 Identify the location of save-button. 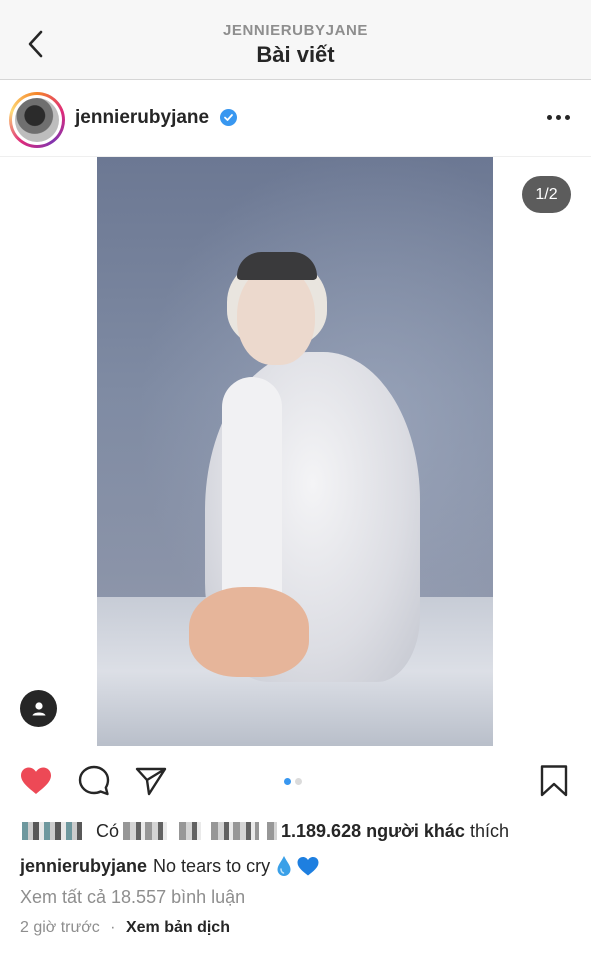
(554, 781).